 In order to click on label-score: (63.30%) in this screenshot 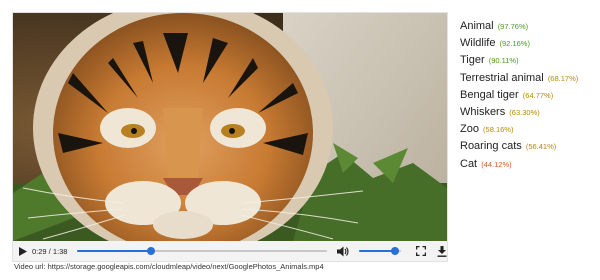, I will do `click(524, 113)`.